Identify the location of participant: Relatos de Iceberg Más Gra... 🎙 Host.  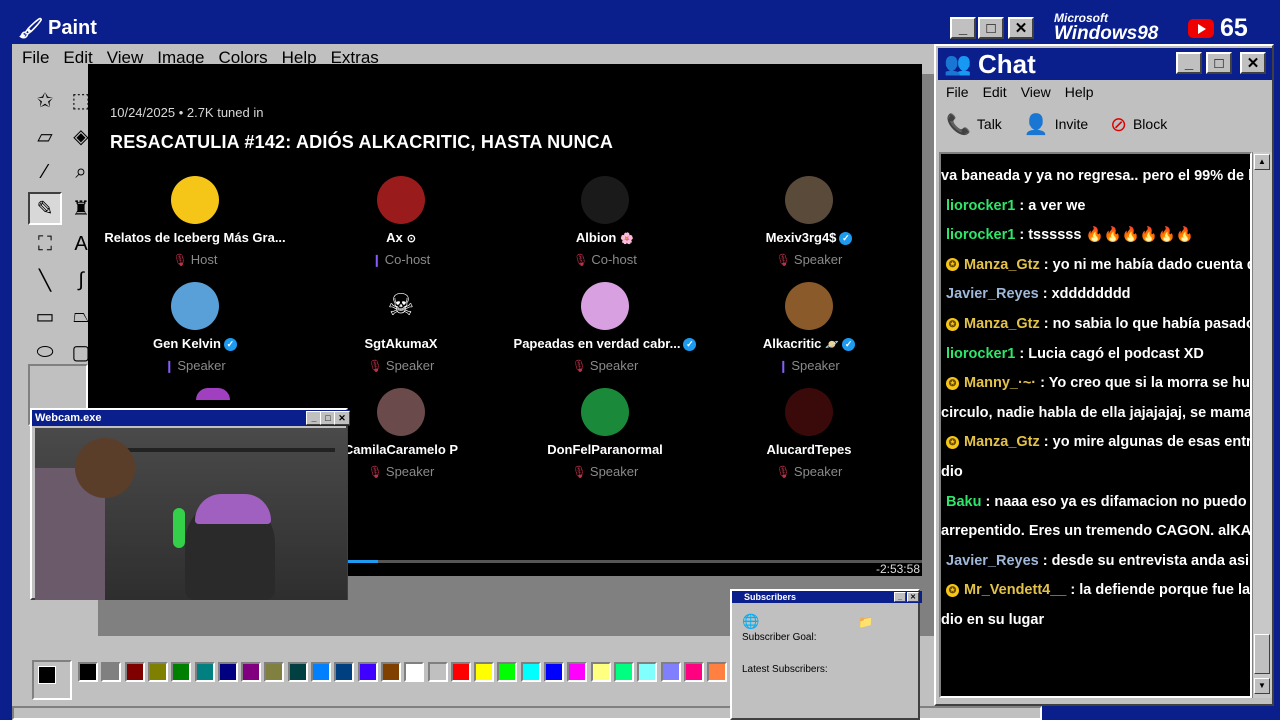
(195, 221).